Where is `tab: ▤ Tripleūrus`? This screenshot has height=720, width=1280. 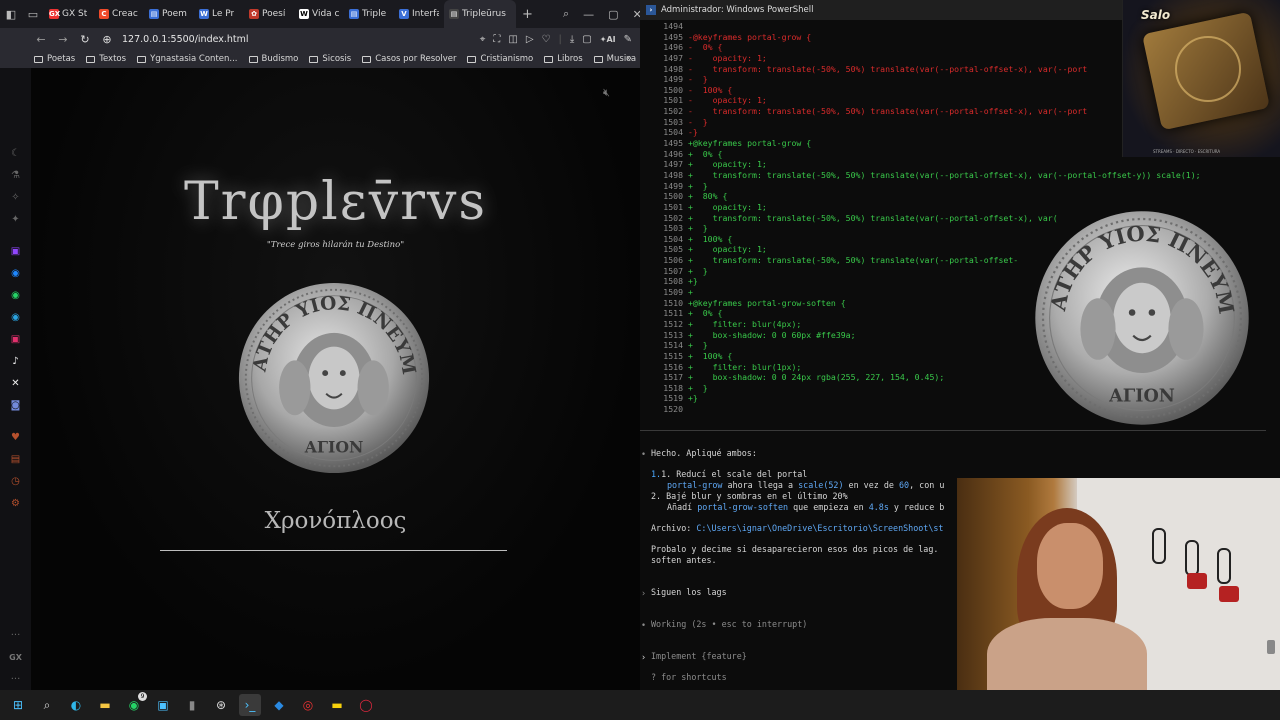 tab: ▤ Tripleūrus is located at coordinates (480, 14).